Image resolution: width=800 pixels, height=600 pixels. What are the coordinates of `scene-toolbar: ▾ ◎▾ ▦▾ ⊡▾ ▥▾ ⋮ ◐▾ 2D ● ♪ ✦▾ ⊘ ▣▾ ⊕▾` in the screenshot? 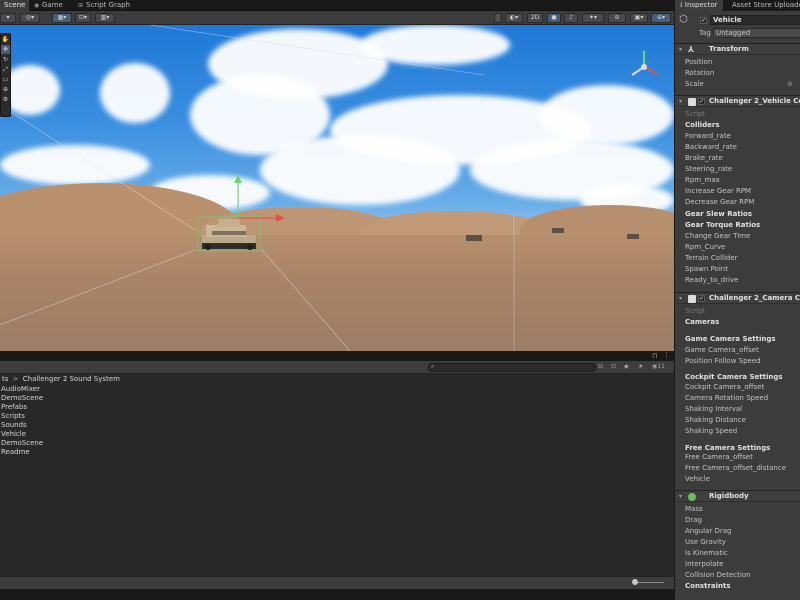 It's located at (337, 18).